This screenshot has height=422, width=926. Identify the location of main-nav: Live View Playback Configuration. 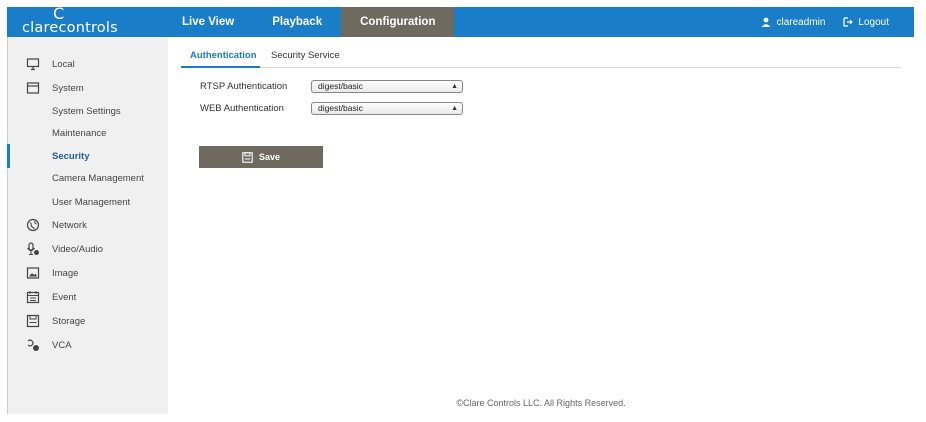
(311, 22).